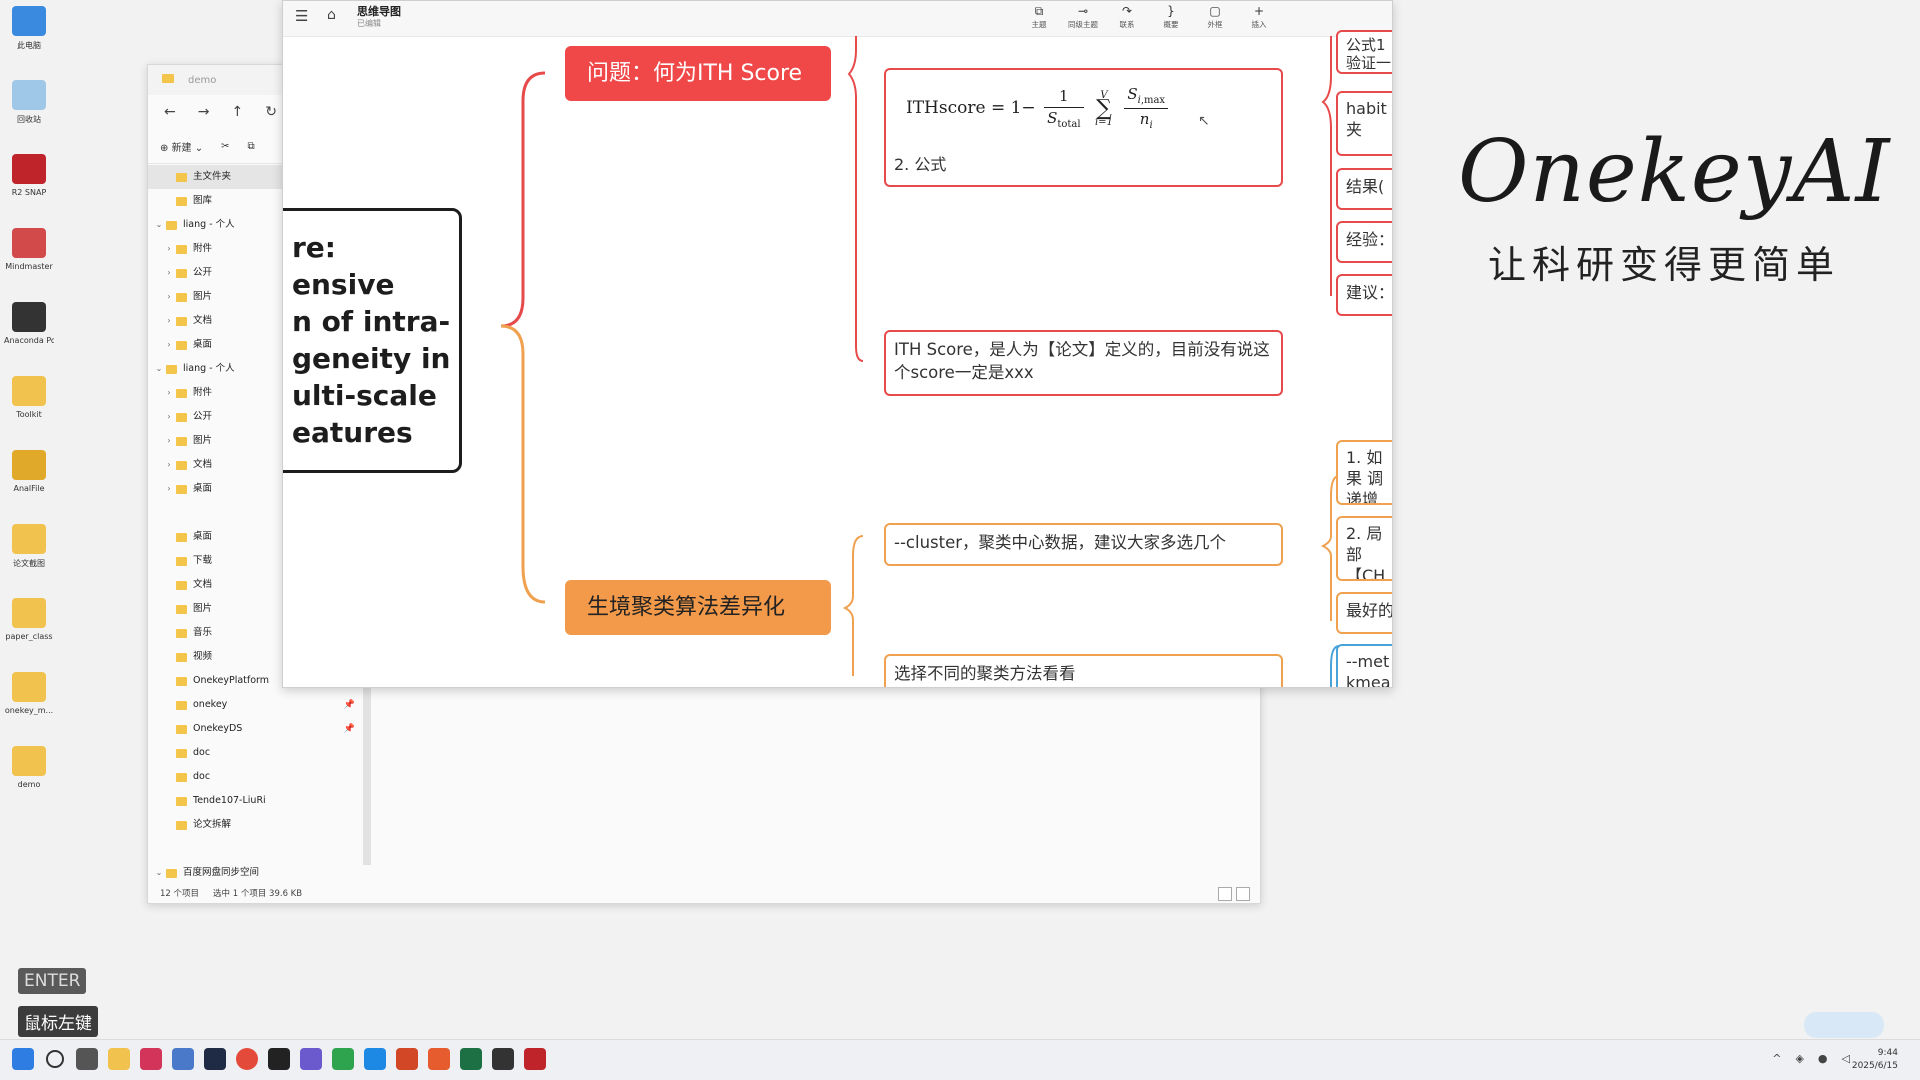  What do you see at coordinates (1823, 1058) in the screenshot?
I see `mic-icon: ●` at bounding box center [1823, 1058].